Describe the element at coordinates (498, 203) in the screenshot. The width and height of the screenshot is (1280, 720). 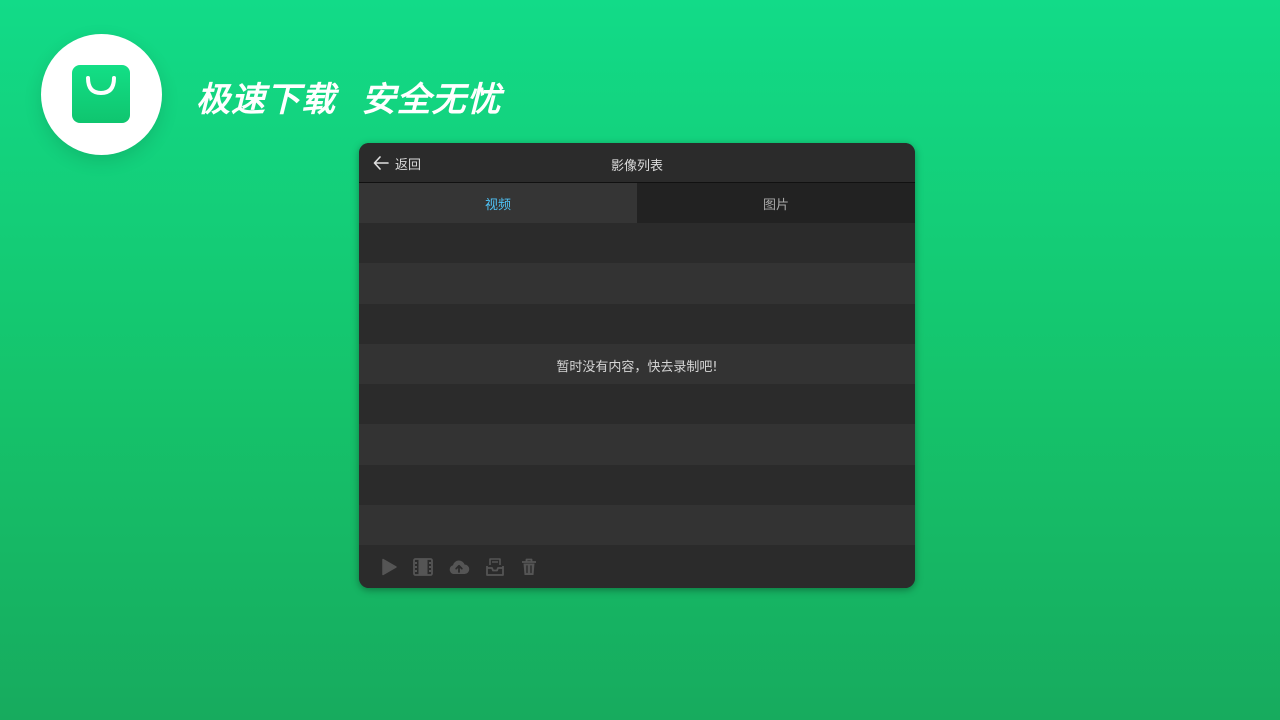
I see `tab-video: 视频` at that location.